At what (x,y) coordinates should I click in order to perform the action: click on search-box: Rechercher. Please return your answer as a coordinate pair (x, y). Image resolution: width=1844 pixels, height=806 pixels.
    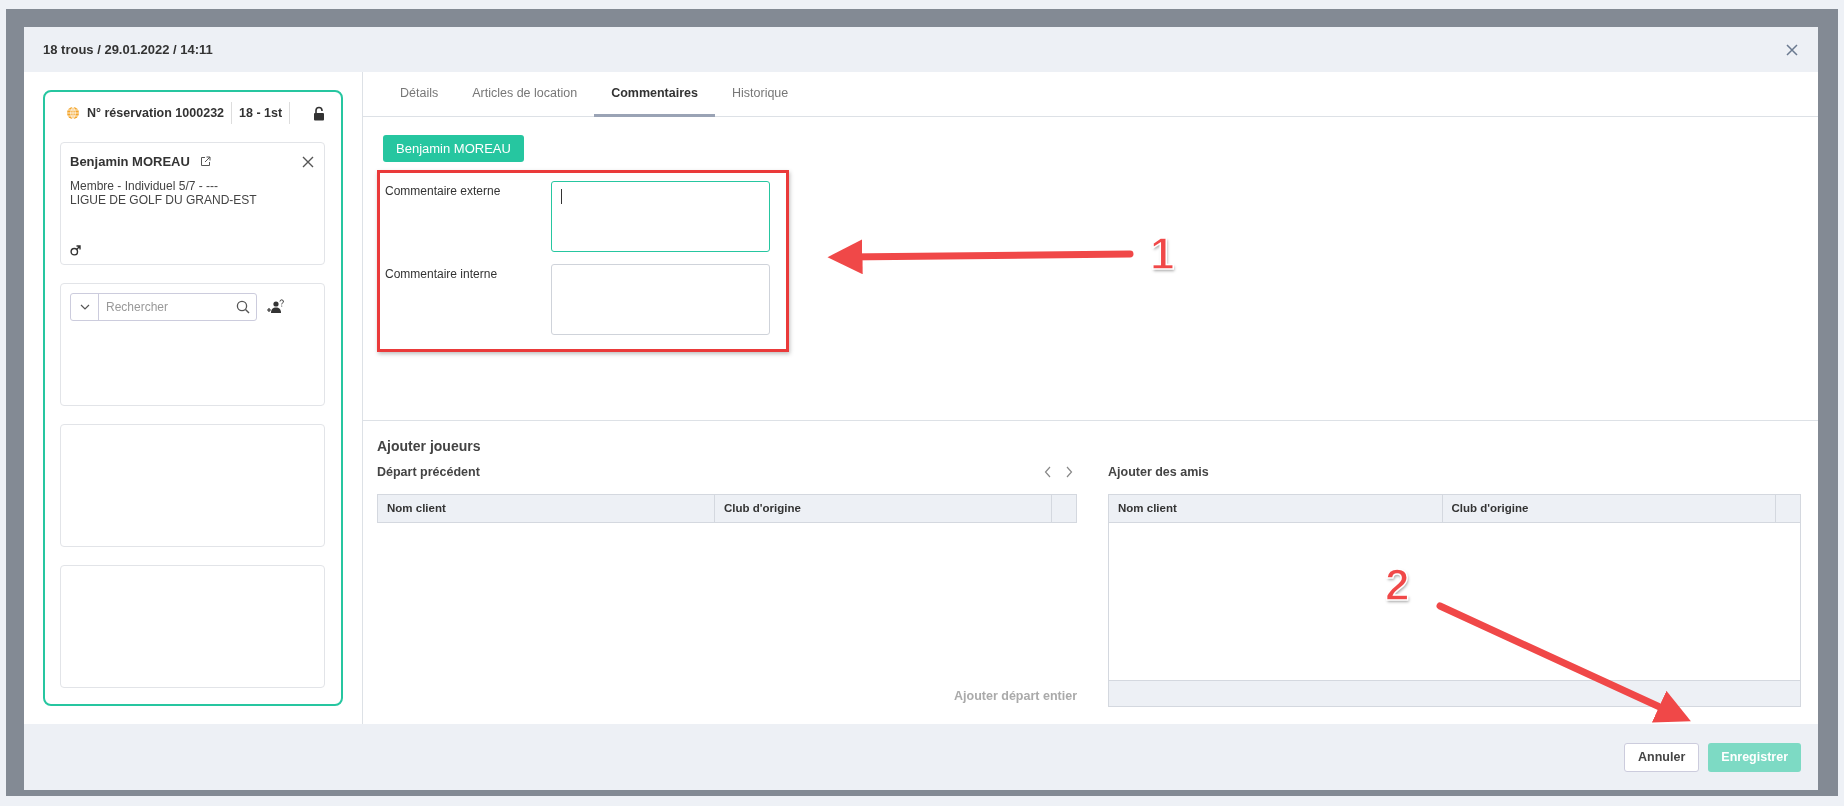
    Looking at the image, I should click on (163, 307).